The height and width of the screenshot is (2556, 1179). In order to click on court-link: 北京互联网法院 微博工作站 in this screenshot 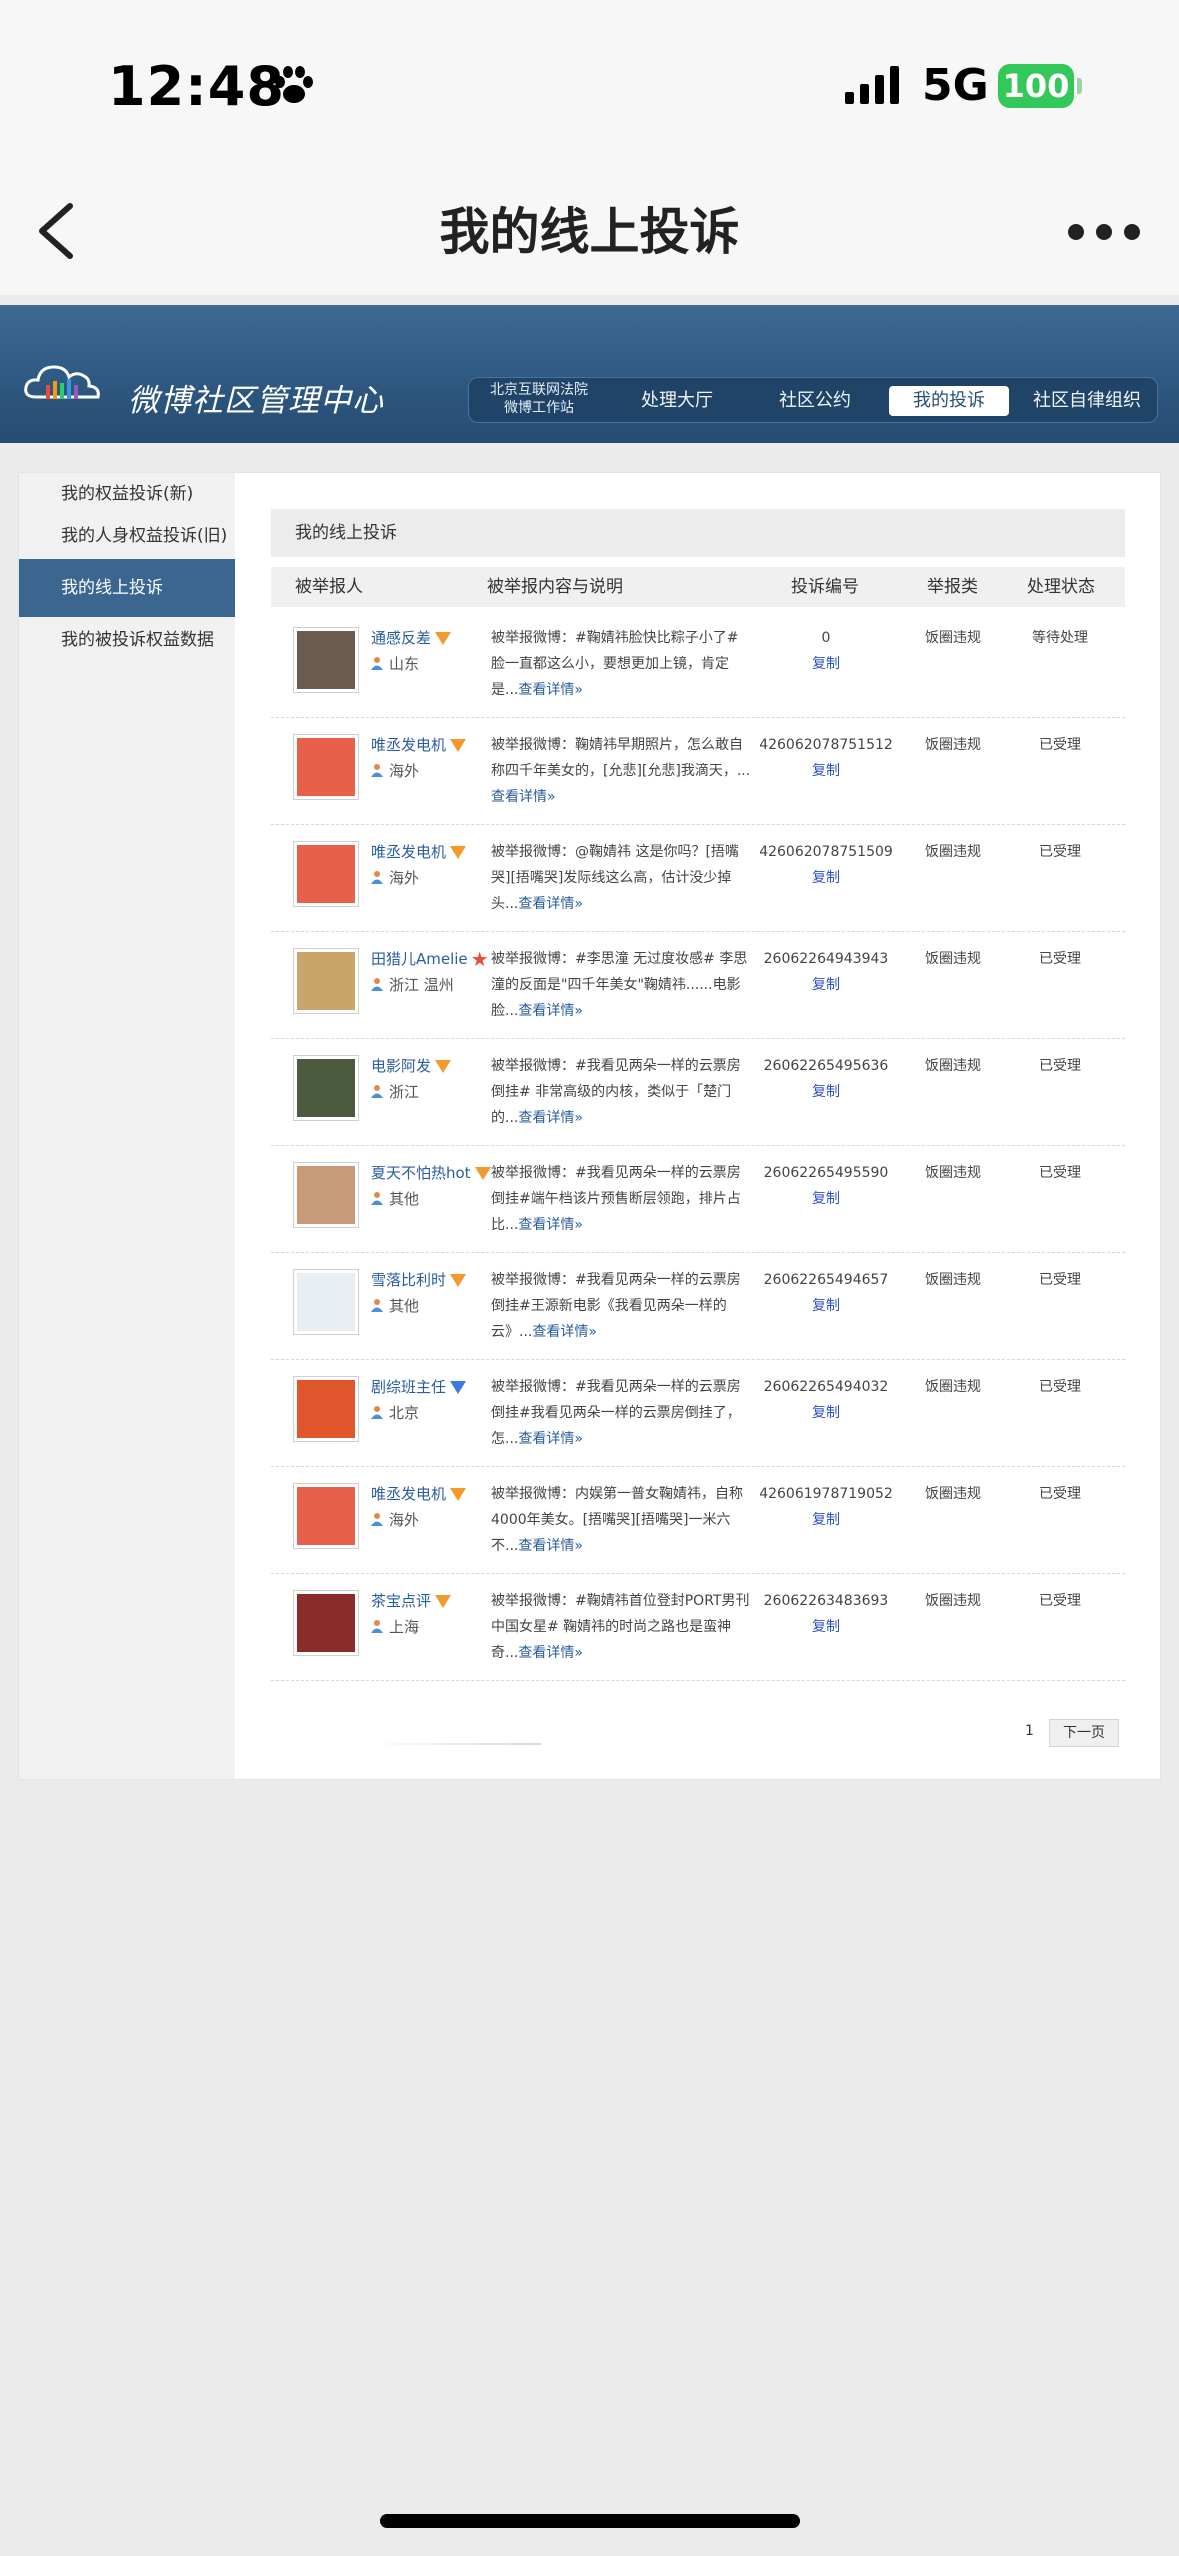, I will do `click(539, 399)`.